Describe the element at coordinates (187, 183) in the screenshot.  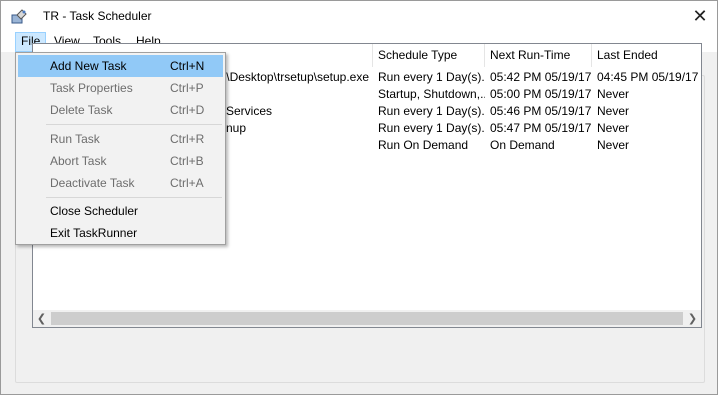
I see `menu-item-shortcut: Ctrl+A` at that location.